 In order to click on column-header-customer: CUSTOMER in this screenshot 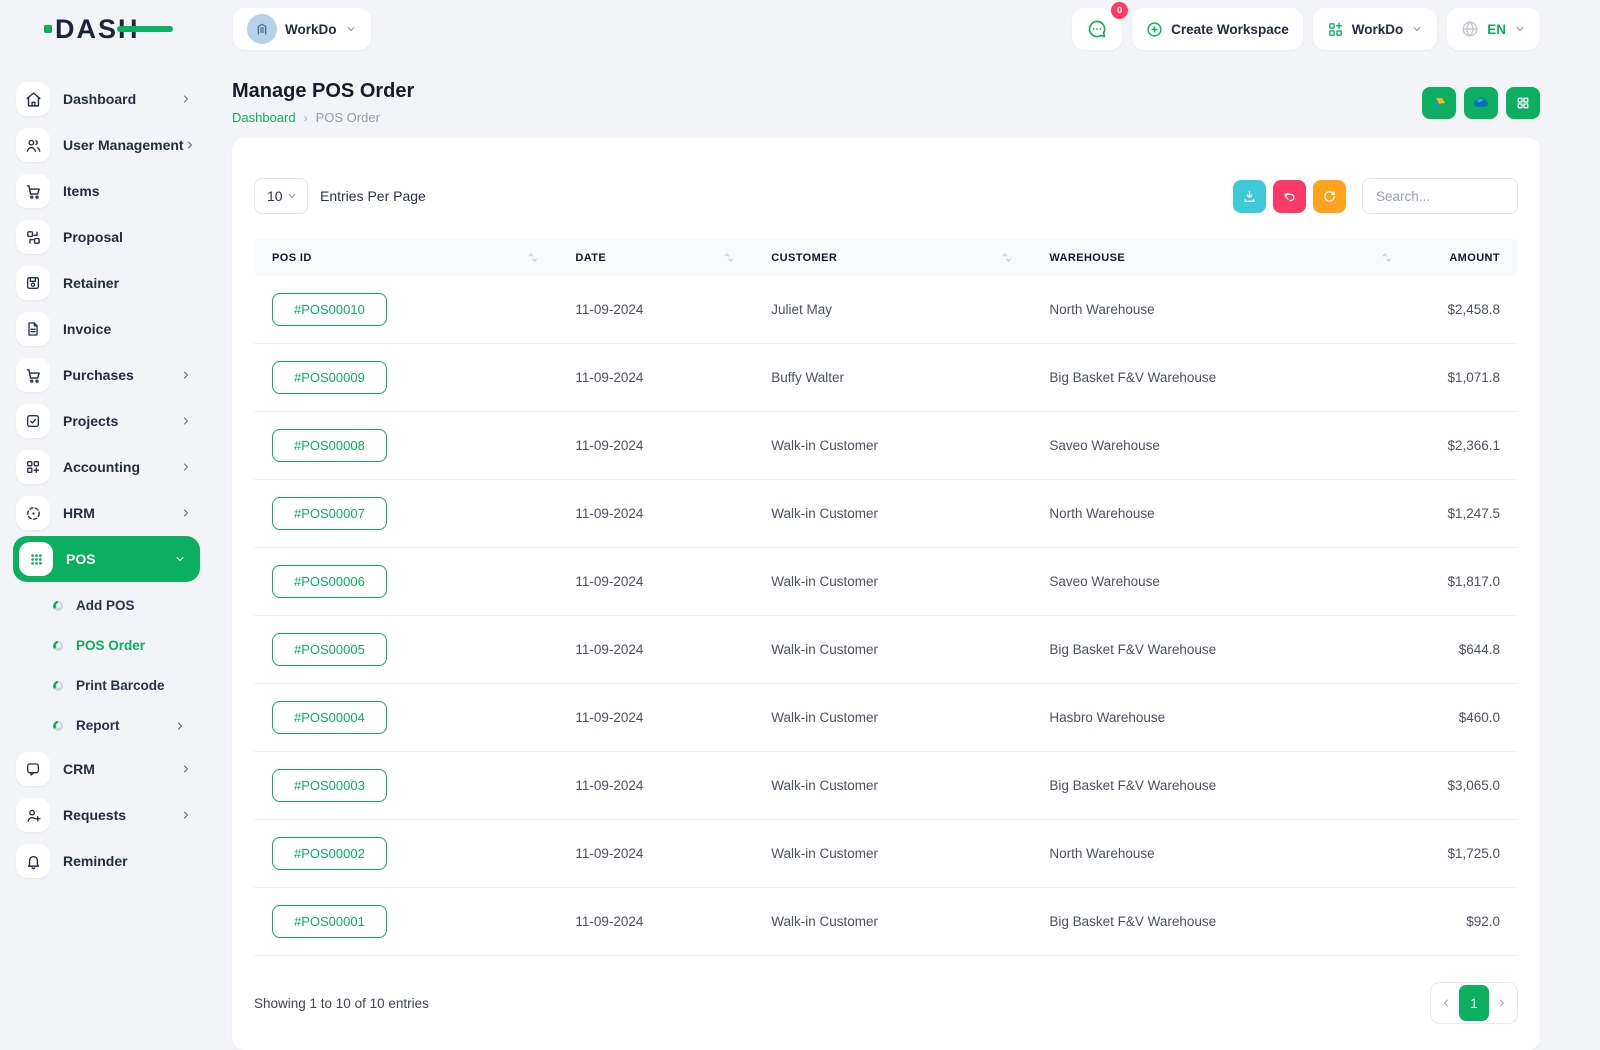, I will do `click(892, 257)`.